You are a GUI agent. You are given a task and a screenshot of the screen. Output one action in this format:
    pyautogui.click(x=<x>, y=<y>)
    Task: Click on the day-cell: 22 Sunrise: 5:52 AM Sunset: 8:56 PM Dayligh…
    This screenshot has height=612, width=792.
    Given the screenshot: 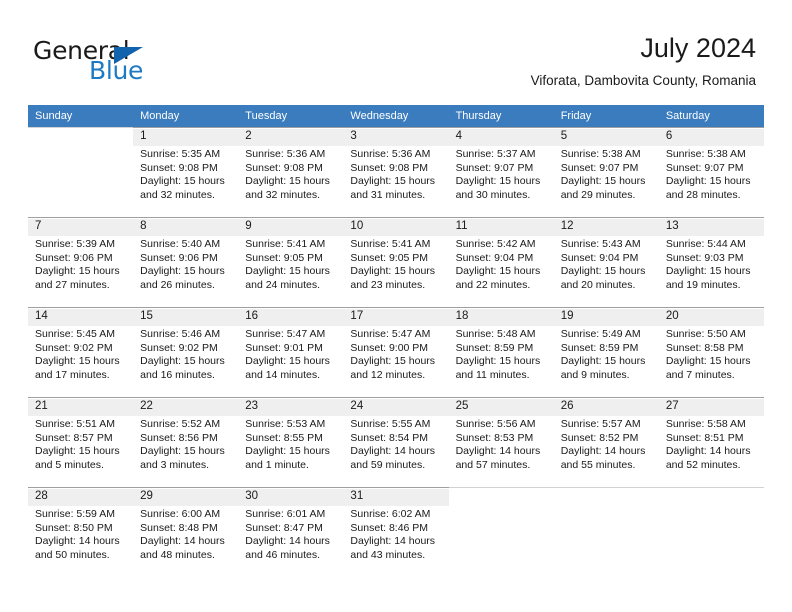 What is the action you would take?
    pyautogui.click(x=186, y=442)
    